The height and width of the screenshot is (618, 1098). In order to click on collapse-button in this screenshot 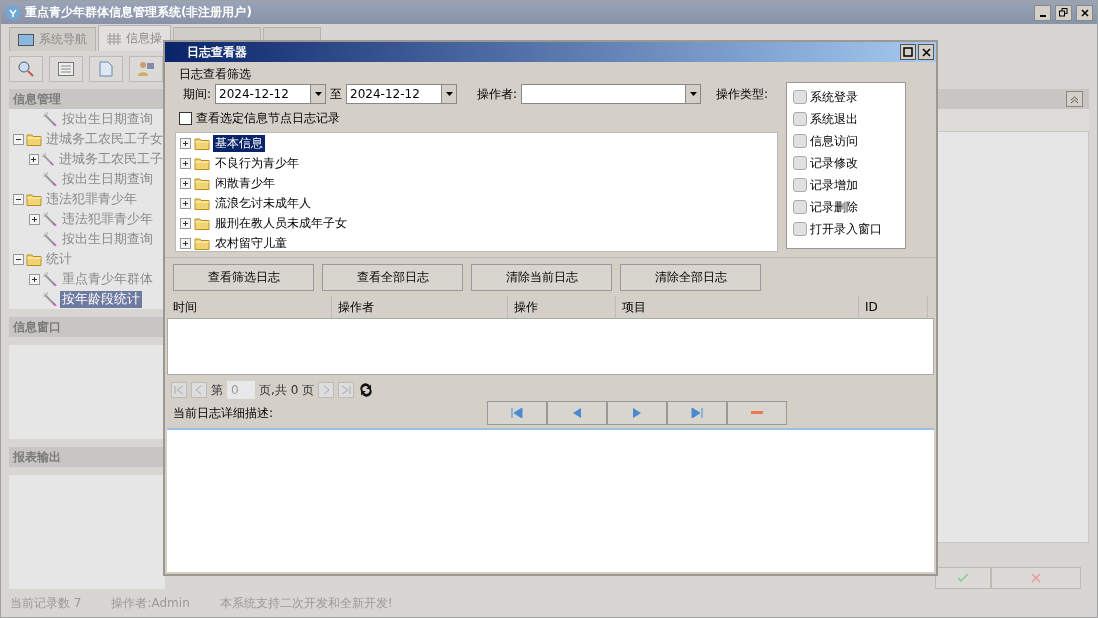, I will do `click(1074, 99)`.